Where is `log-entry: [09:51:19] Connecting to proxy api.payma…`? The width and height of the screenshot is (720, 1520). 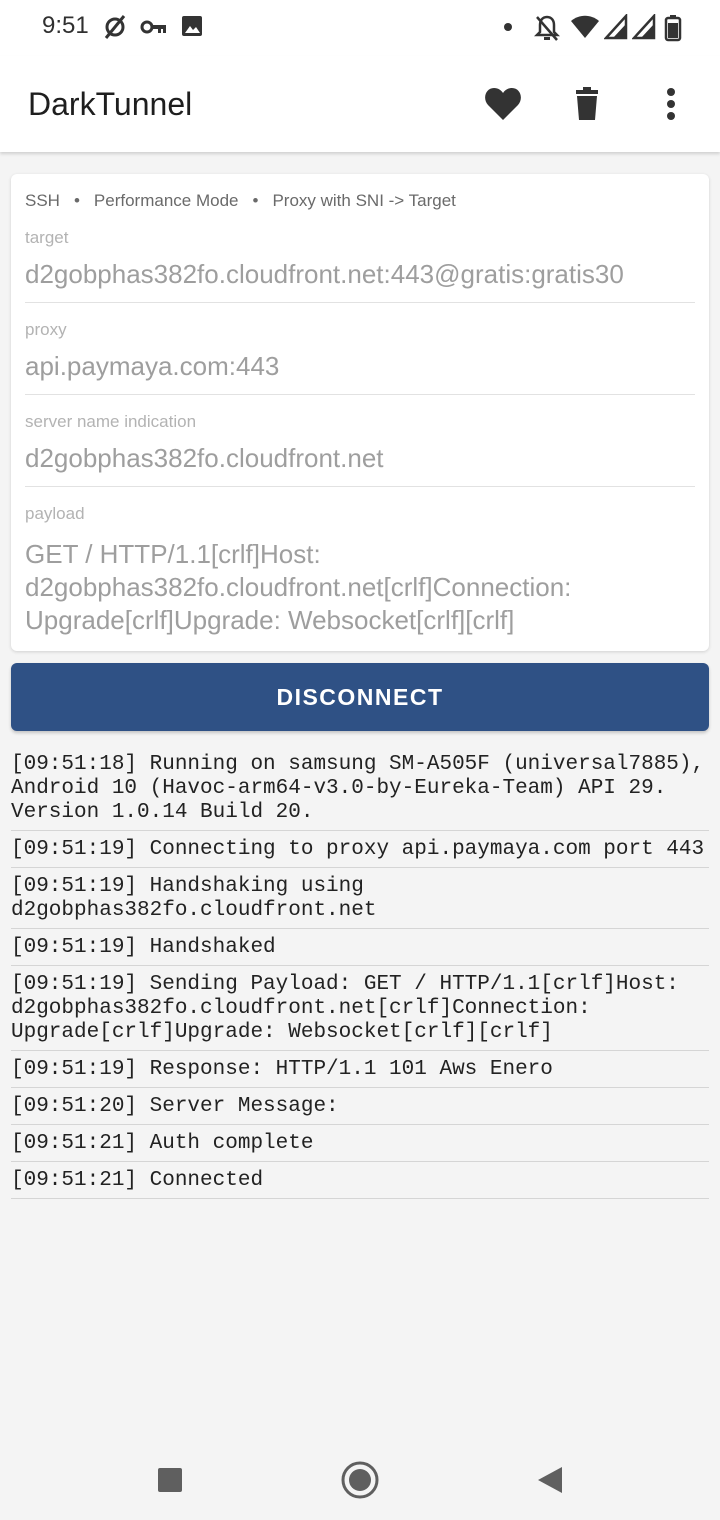 log-entry: [09:51:19] Connecting to proxy api.payma… is located at coordinates (360, 852).